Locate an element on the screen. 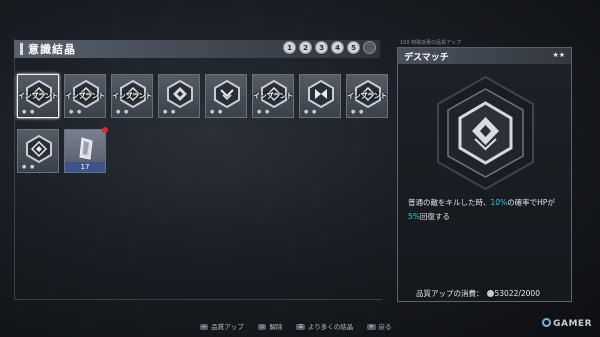 This screenshot has width=600, height=337. heal-value: 5% is located at coordinates (414, 216).